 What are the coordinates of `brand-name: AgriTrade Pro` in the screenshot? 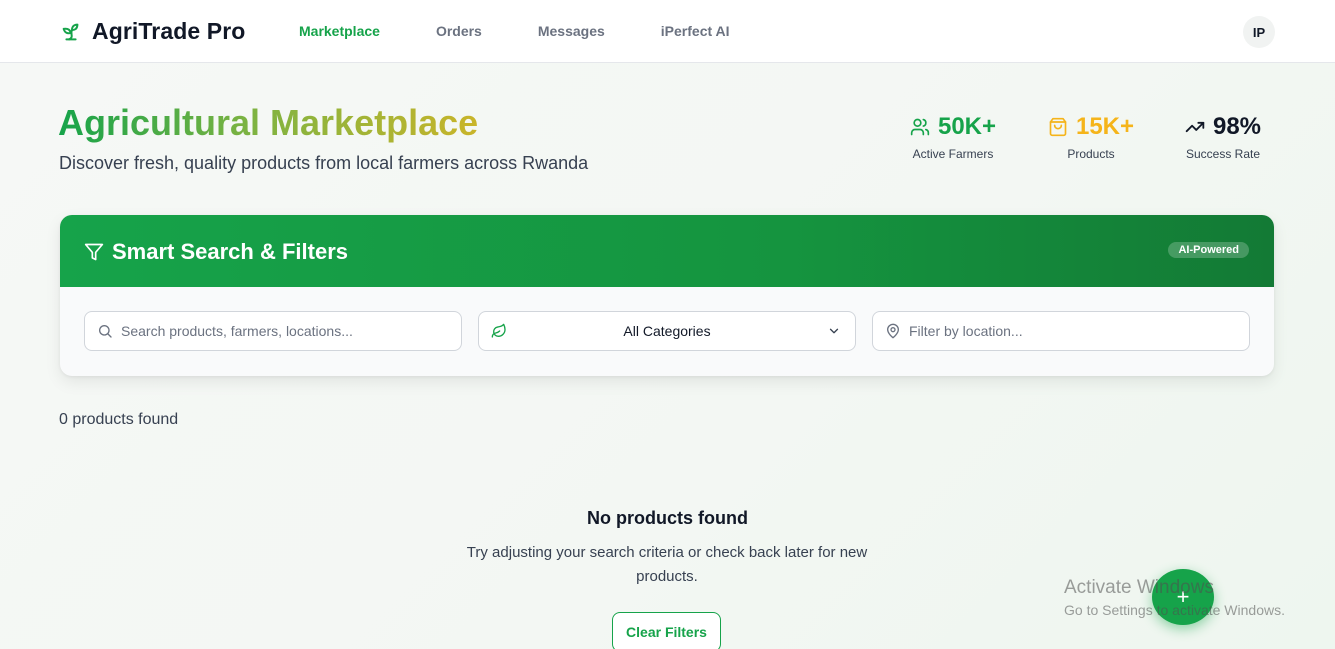 It's located at (169, 31).